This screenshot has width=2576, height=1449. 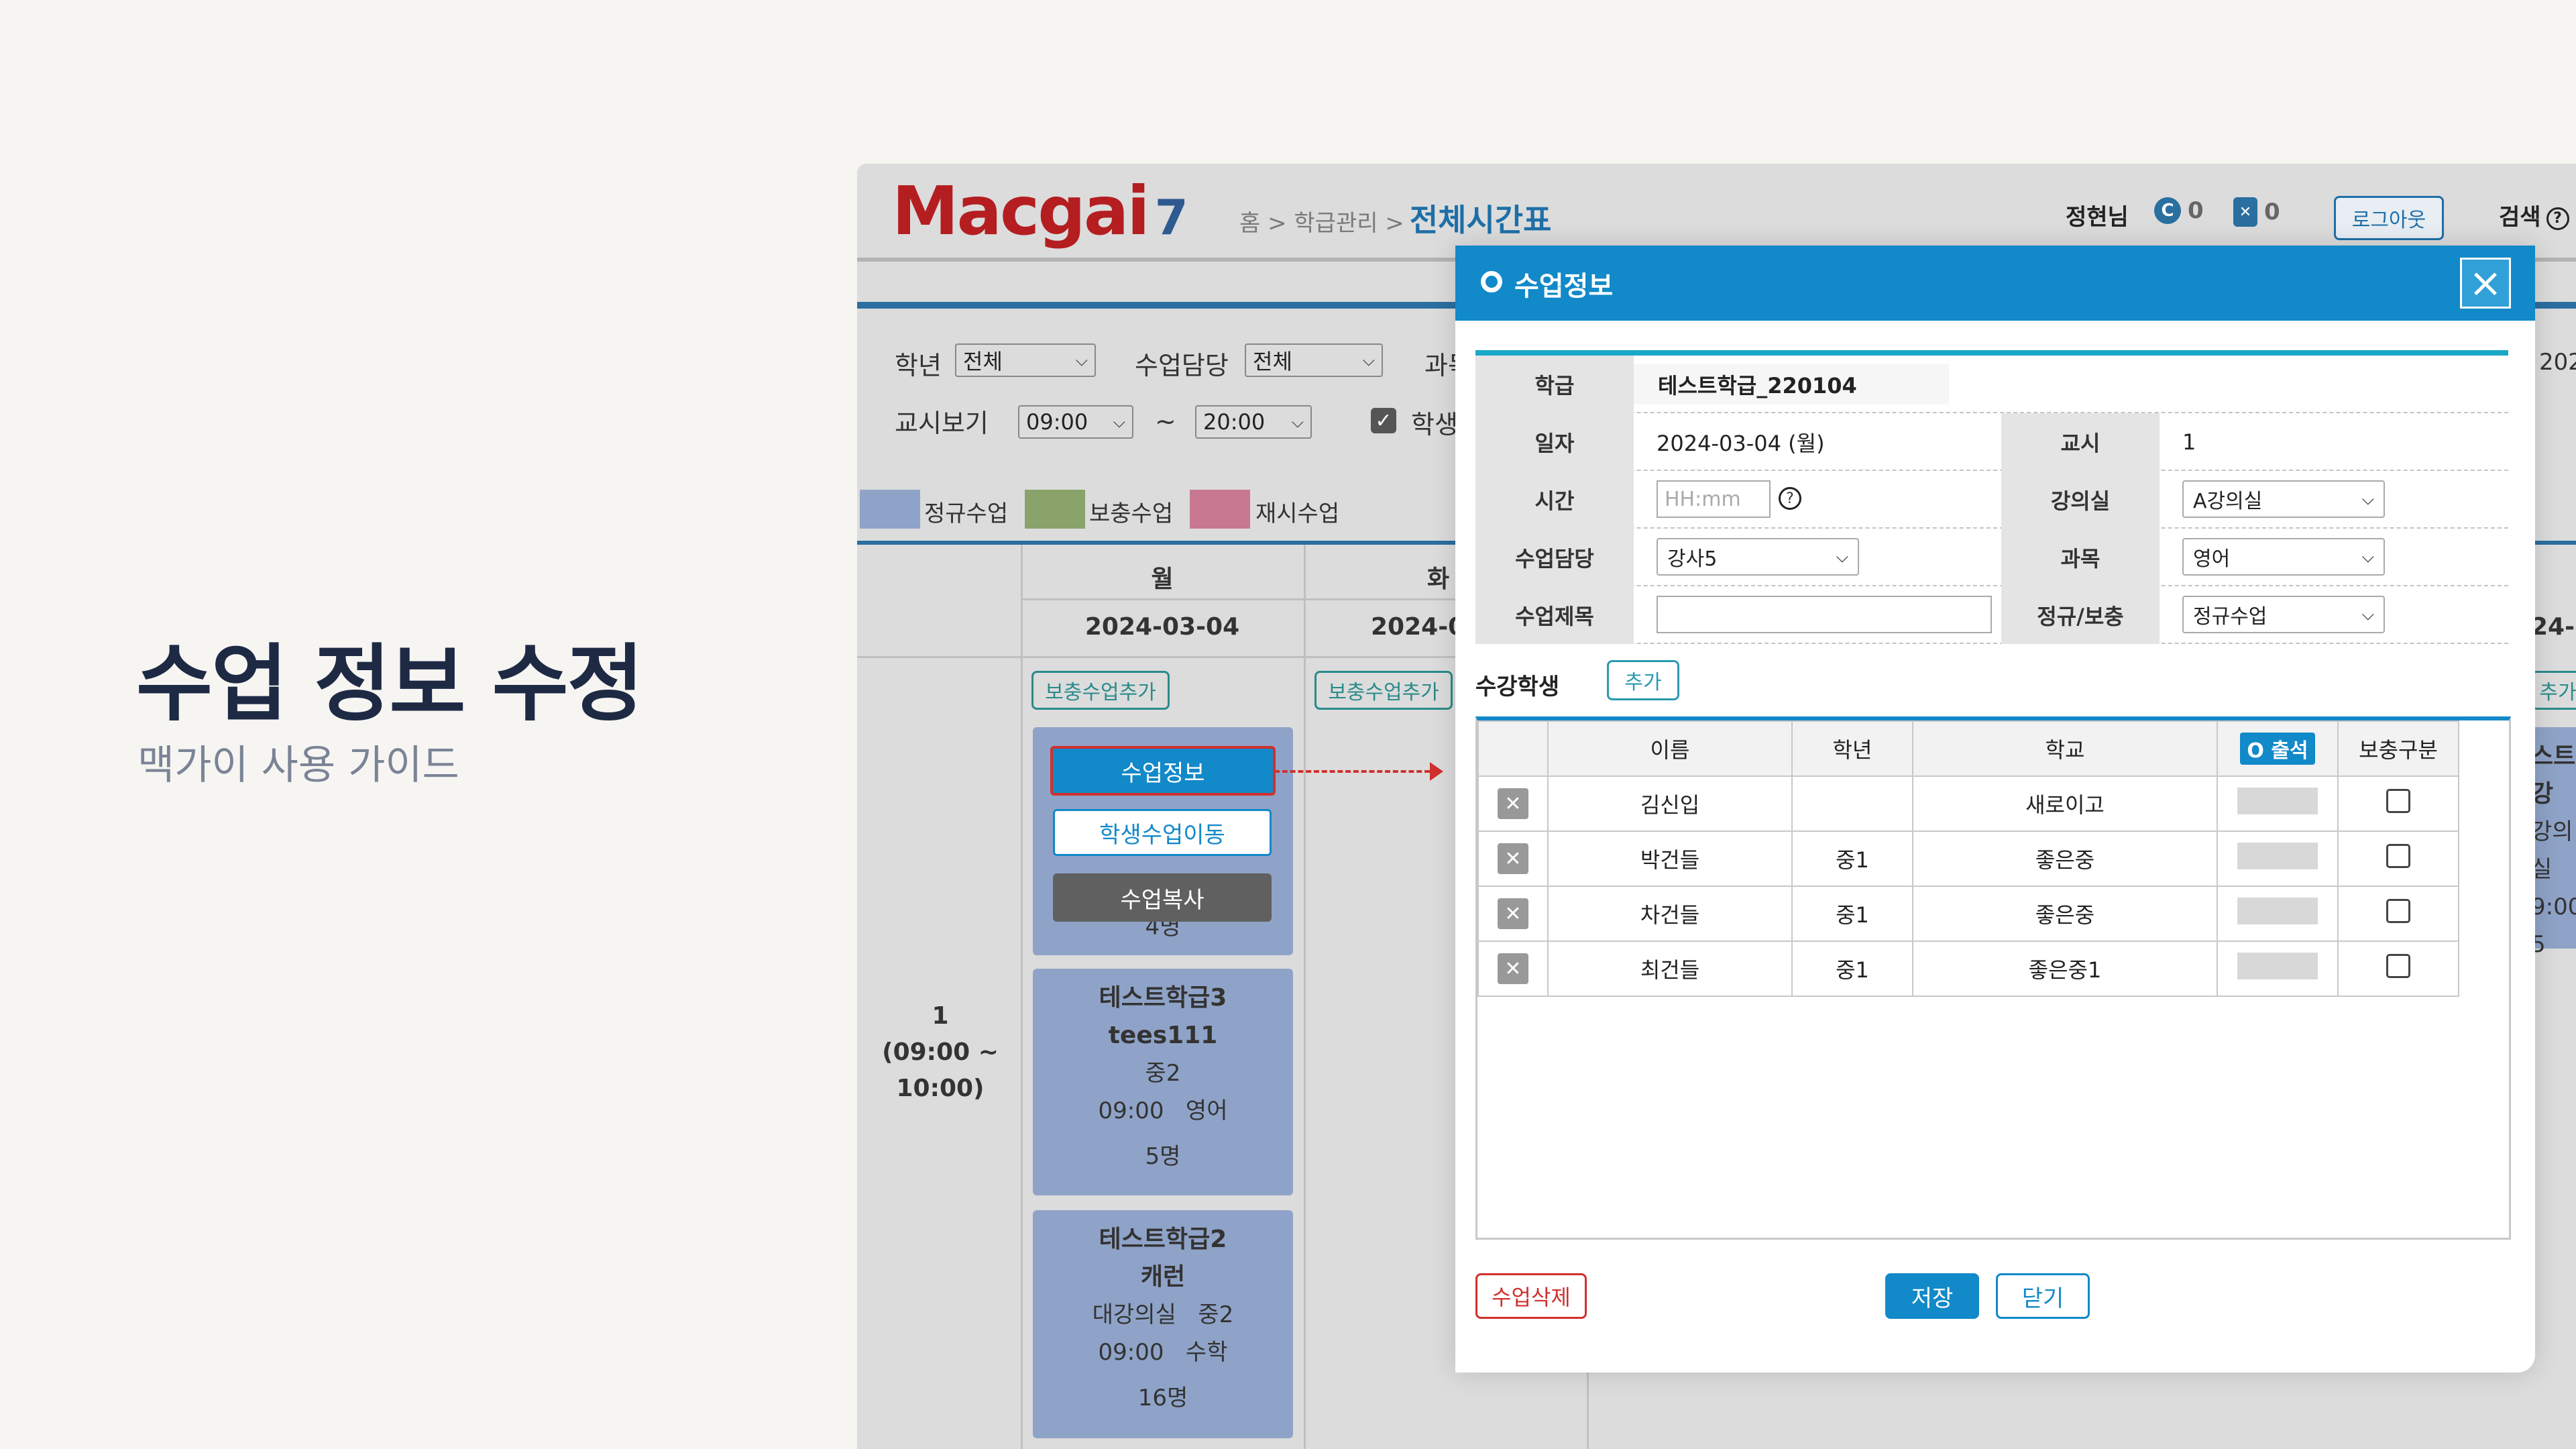 I want to click on modal-header: 수업정보 ×, so click(x=1995, y=283).